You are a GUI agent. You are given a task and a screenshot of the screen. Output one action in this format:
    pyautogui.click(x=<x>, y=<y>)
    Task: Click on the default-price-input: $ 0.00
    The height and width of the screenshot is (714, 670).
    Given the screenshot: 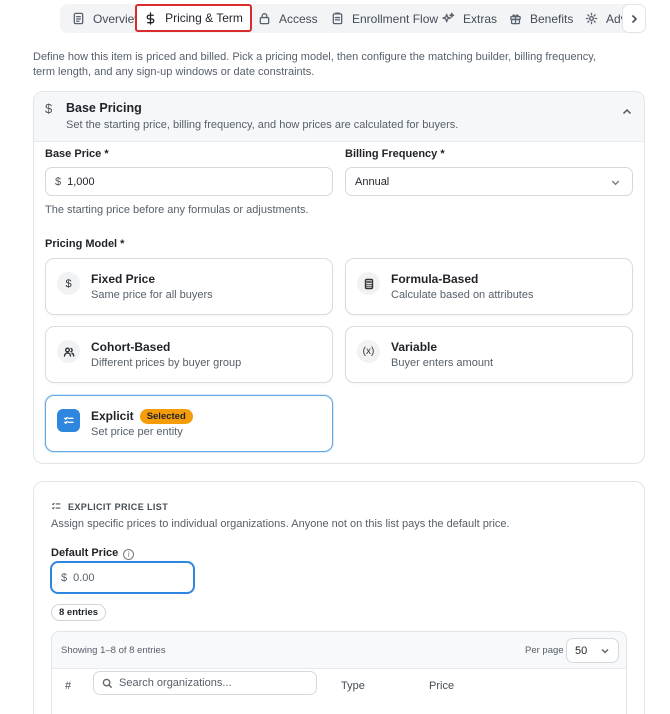 What is the action you would take?
    pyautogui.click(x=122, y=577)
    